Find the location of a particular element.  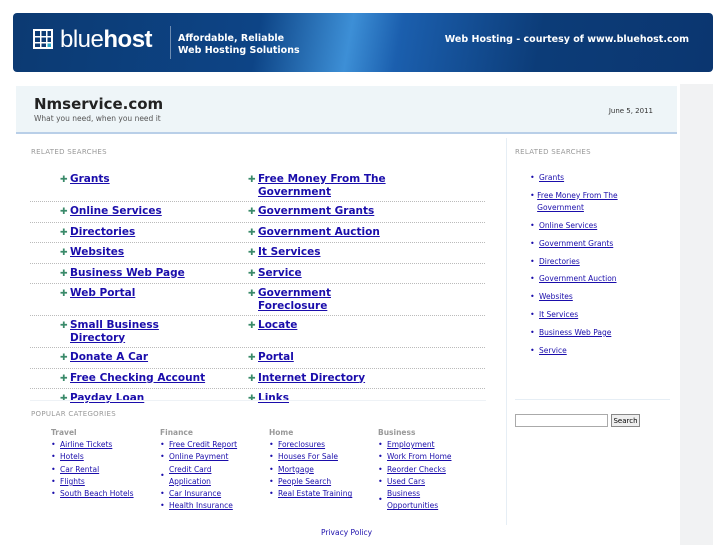

category-item: • Foreclosures is located at coordinates (323, 445).